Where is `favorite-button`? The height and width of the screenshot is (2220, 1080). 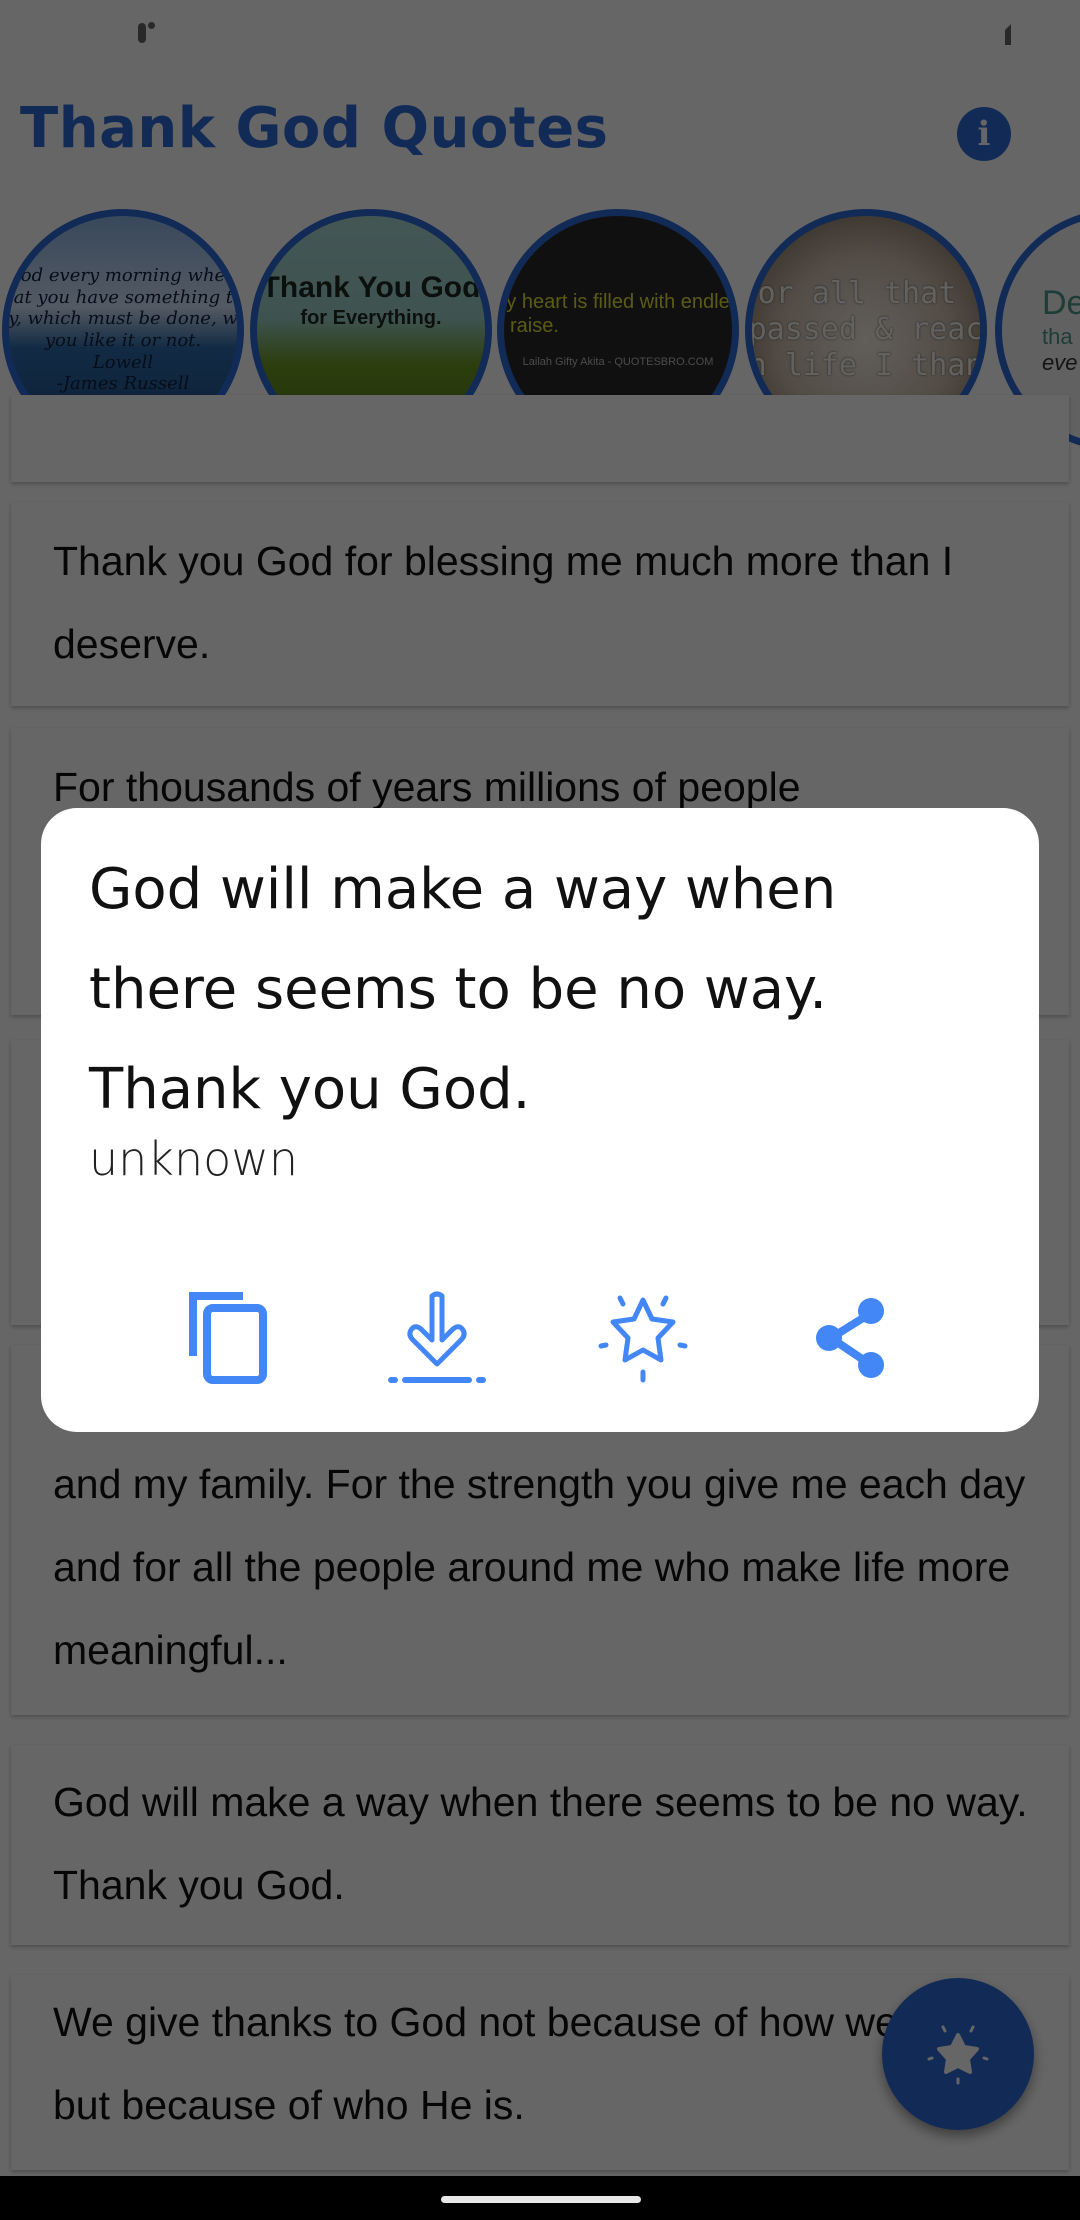
favorite-button is located at coordinates (643, 1338).